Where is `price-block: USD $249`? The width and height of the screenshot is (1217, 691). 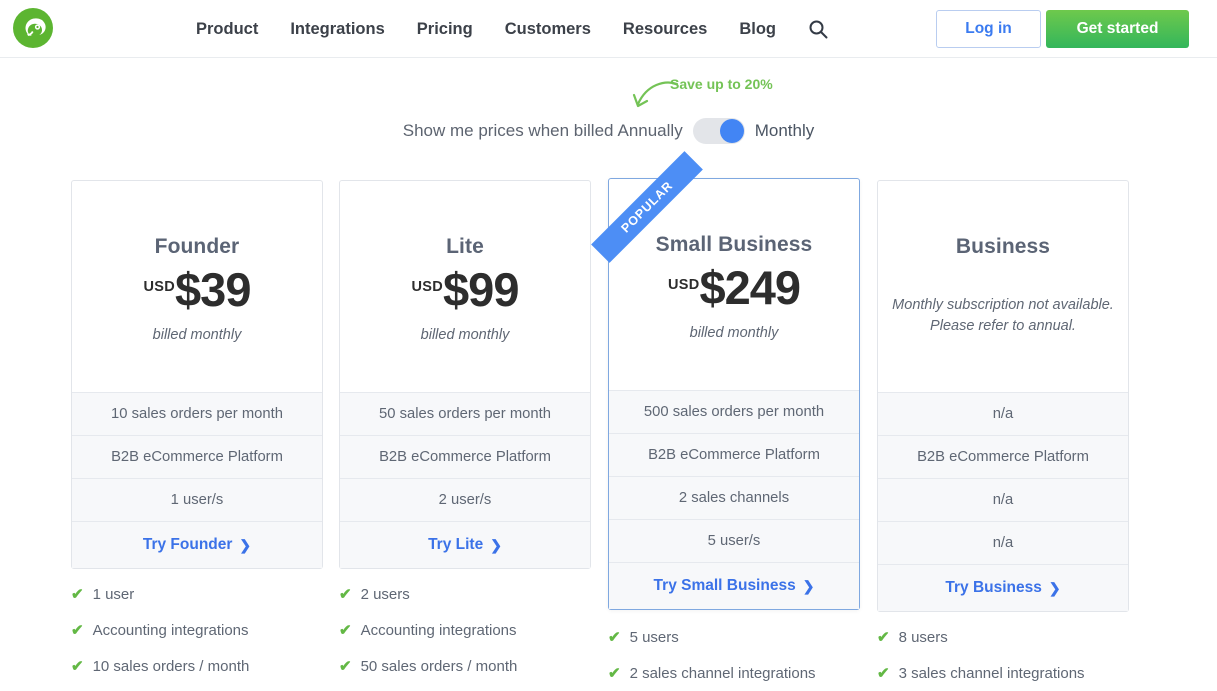 price-block: USD $249 is located at coordinates (734, 287).